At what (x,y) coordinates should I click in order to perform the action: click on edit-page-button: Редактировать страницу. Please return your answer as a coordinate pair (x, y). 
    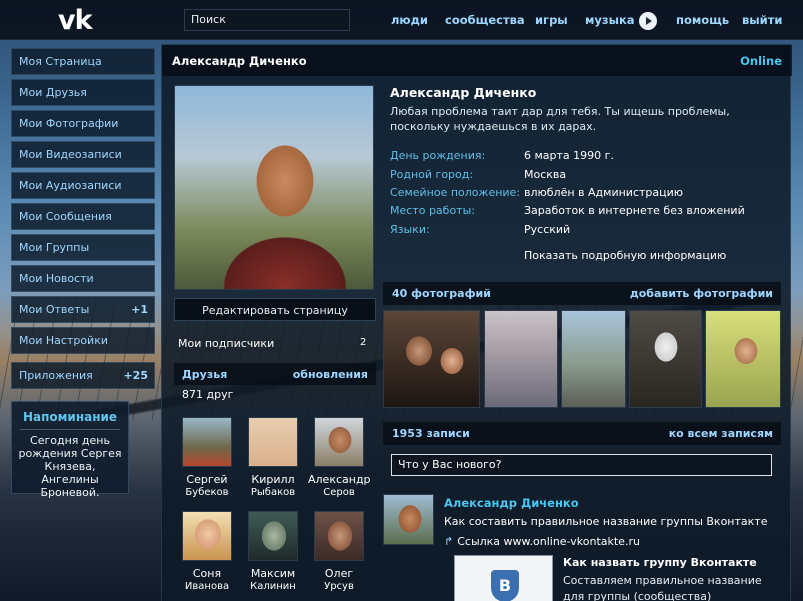
    Looking at the image, I should click on (275, 309).